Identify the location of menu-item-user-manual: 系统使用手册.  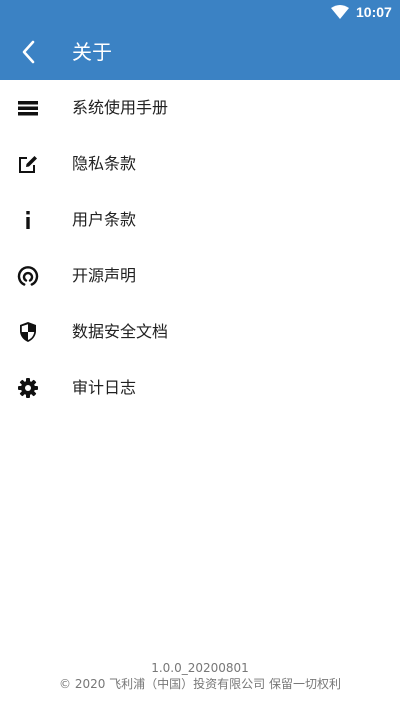
(200, 108).